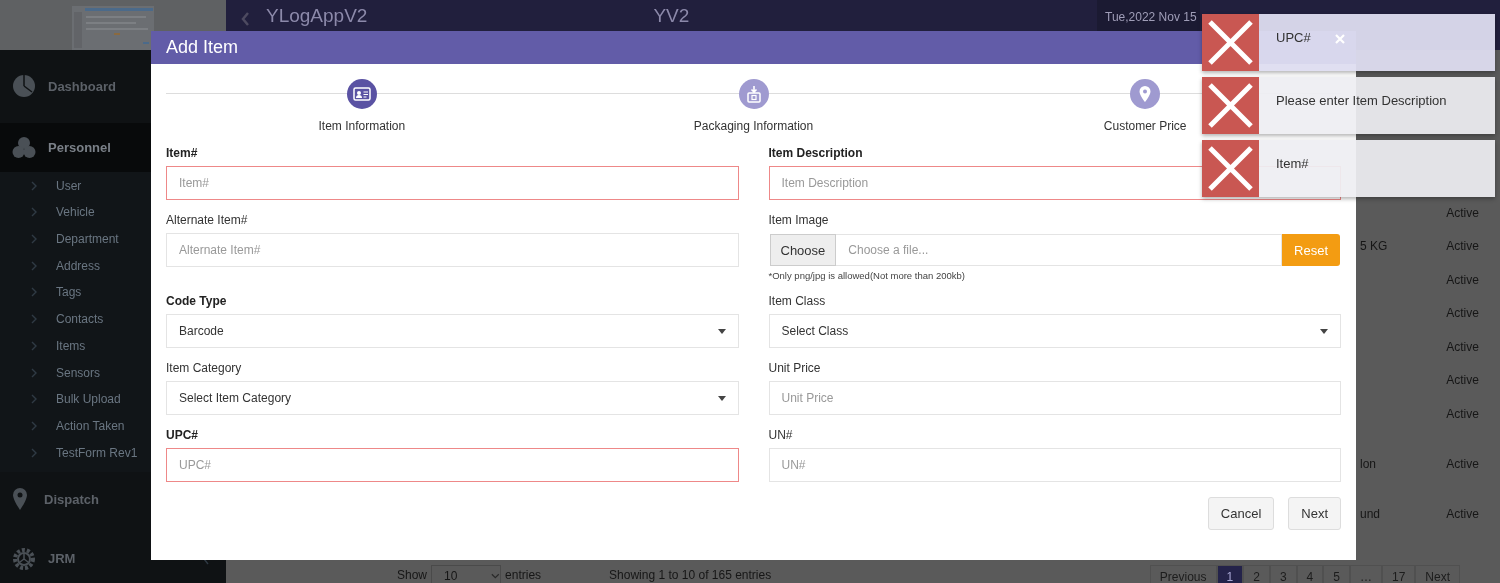 Image resolution: width=1500 pixels, height=583 pixels. What do you see at coordinates (816, 153) in the screenshot?
I see `field-label: Item Description` at bounding box center [816, 153].